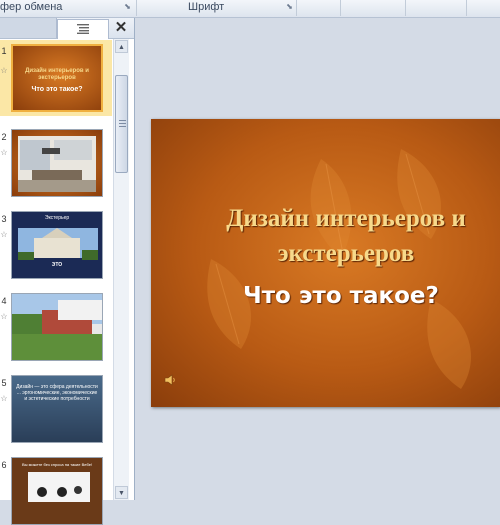  I want to click on slide-preview: Вы можете без спроса на такие Вебе!, so click(57, 491).